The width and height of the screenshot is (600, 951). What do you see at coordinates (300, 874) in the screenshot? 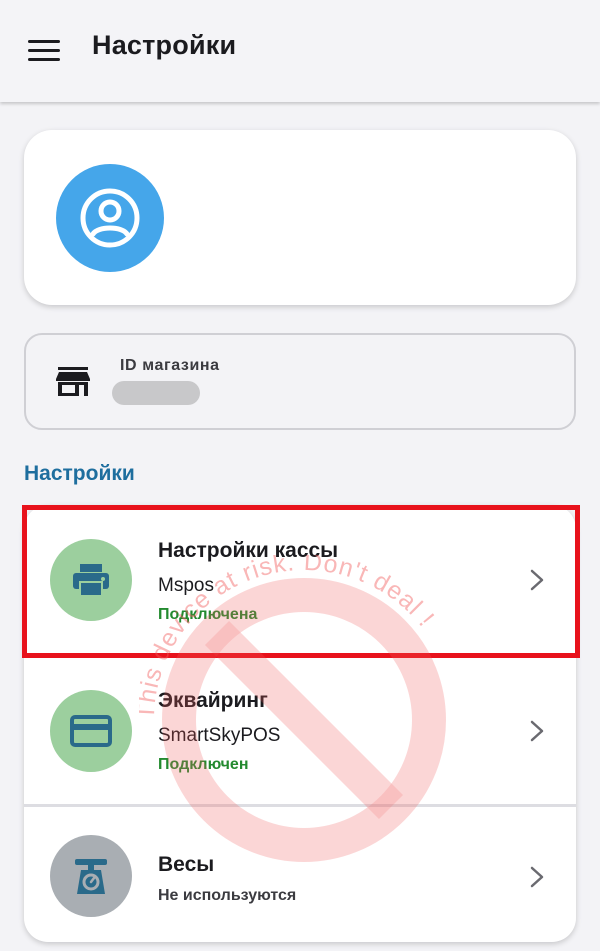
I see `scales-settings-item: Весы Не используются` at bounding box center [300, 874].